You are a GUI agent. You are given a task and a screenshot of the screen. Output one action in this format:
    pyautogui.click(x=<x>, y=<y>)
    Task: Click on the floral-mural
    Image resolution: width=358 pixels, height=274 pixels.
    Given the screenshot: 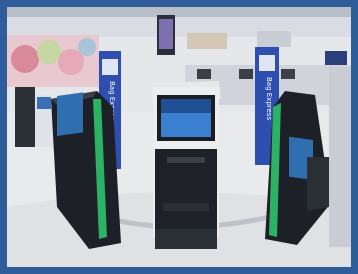 What is the action you would take?
    pyautogui.click(x=53, y=61)
    